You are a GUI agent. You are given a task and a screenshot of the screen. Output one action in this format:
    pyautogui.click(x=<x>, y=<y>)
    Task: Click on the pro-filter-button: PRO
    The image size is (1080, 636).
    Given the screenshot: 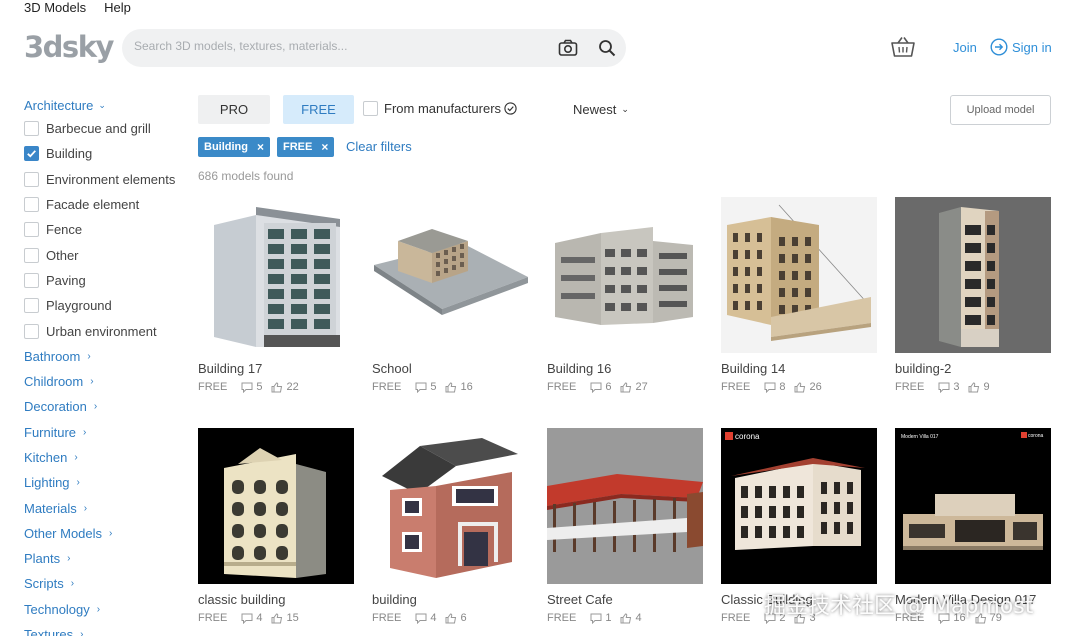 What is the action you would take?
    pyautogui.click(x=234, y=109)
    